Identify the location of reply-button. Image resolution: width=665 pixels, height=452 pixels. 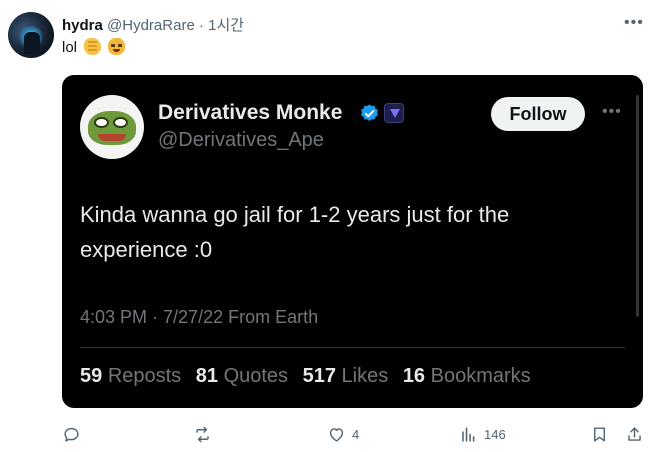
(71, 434).